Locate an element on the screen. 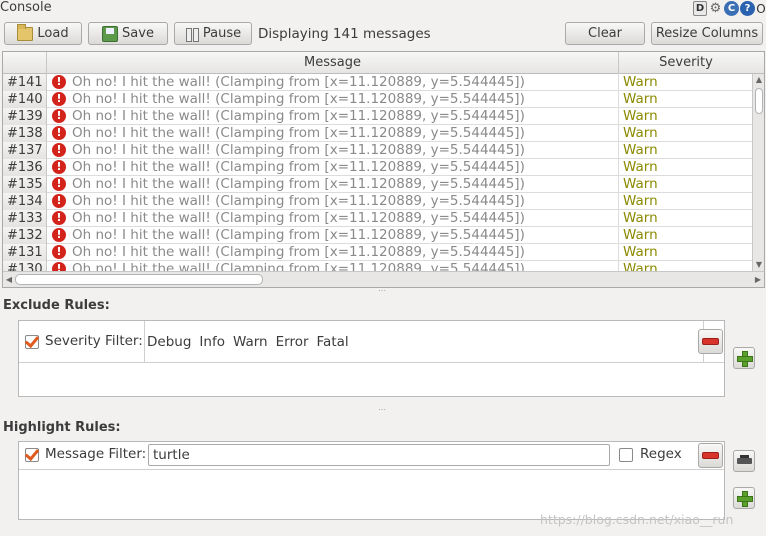 The width and height of the screenshot is (766, 536). severity-warn: Warn is located at coordinates (250, 342).